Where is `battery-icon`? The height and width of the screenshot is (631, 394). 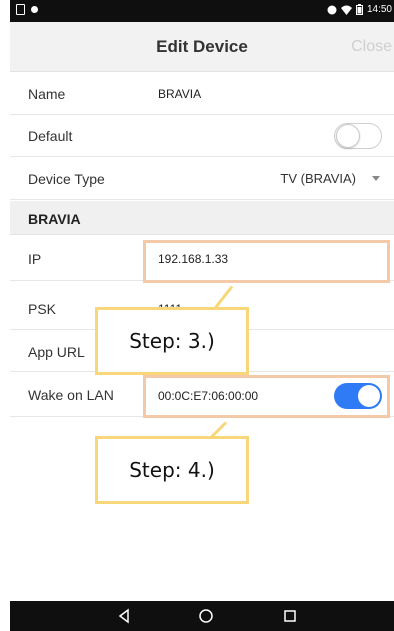
battery-icon is located at coordinates (359, 9).